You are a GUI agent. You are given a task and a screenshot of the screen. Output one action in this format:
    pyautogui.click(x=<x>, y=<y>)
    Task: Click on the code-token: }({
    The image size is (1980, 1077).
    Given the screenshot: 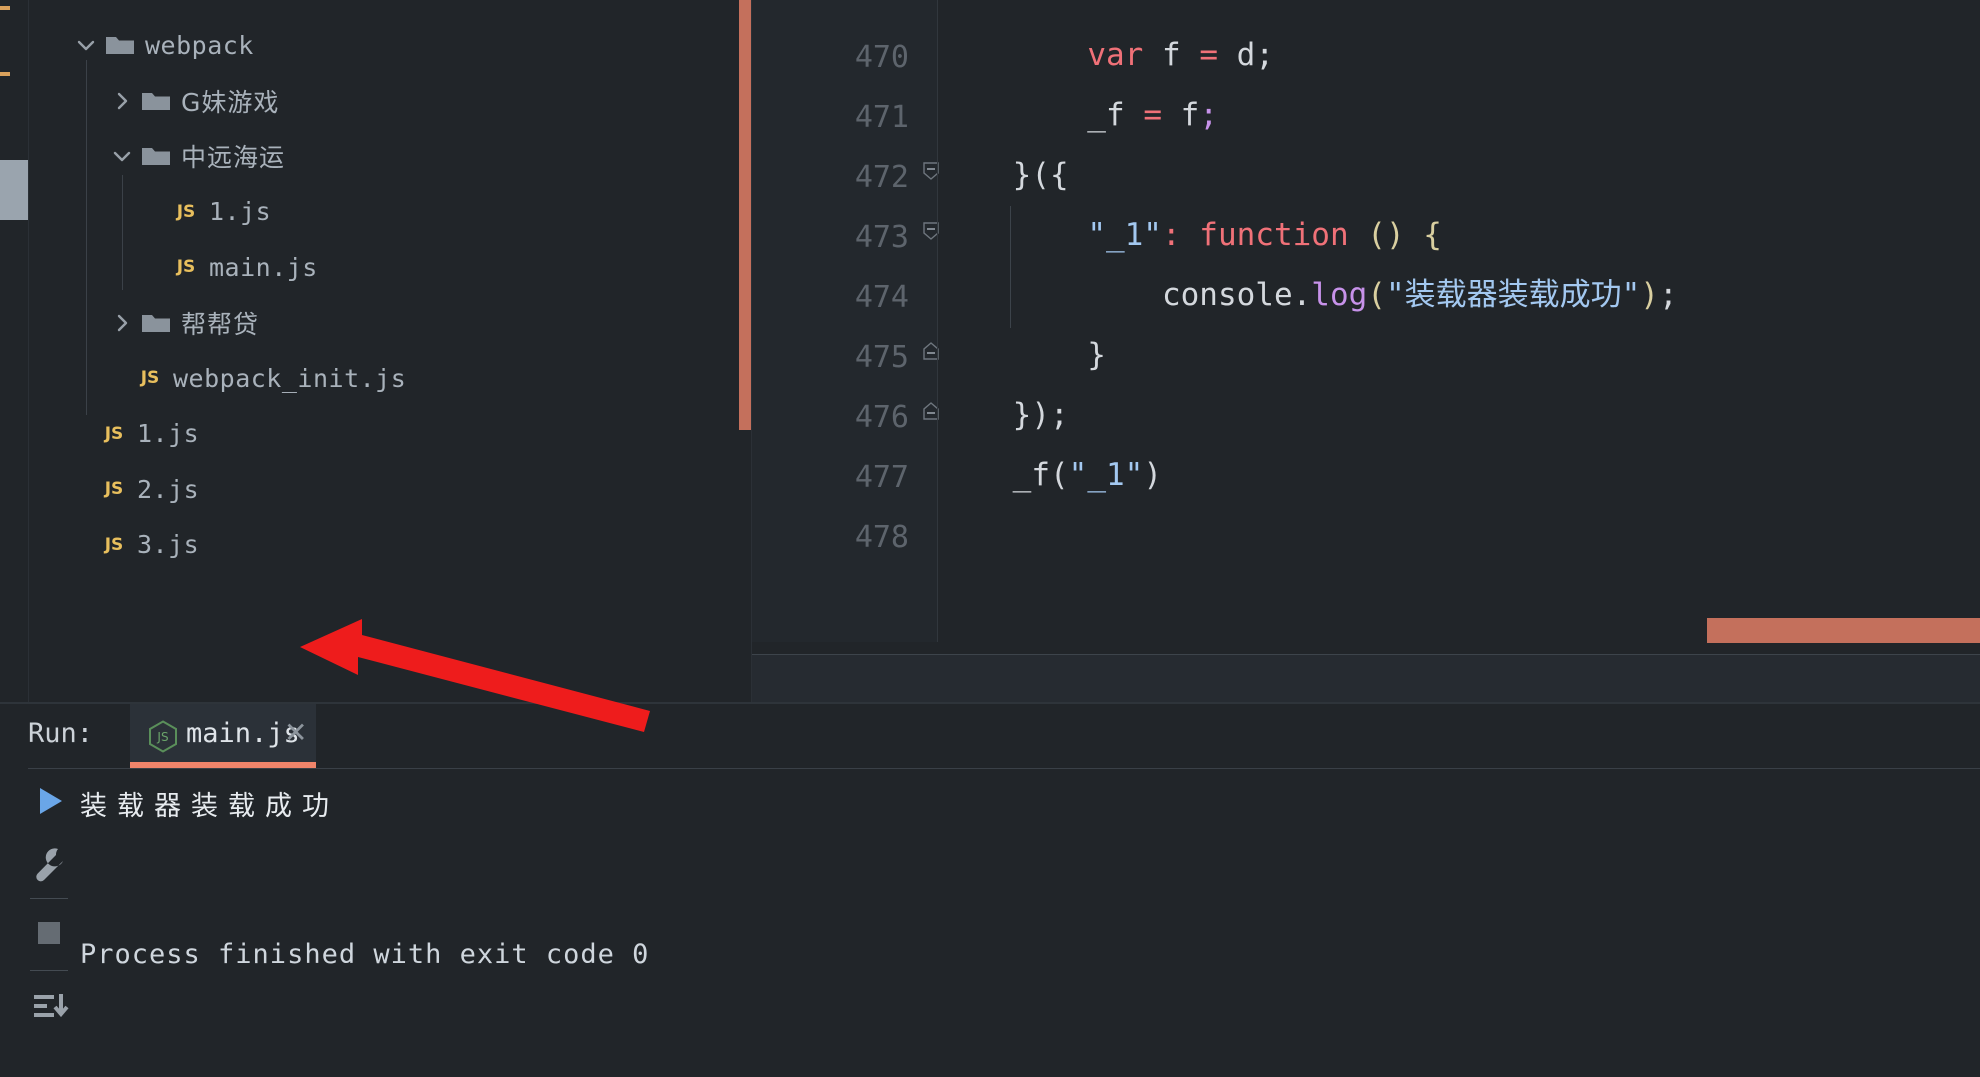 What is the action you would take?
    pyautogui.click(x=1003, y=175)
    